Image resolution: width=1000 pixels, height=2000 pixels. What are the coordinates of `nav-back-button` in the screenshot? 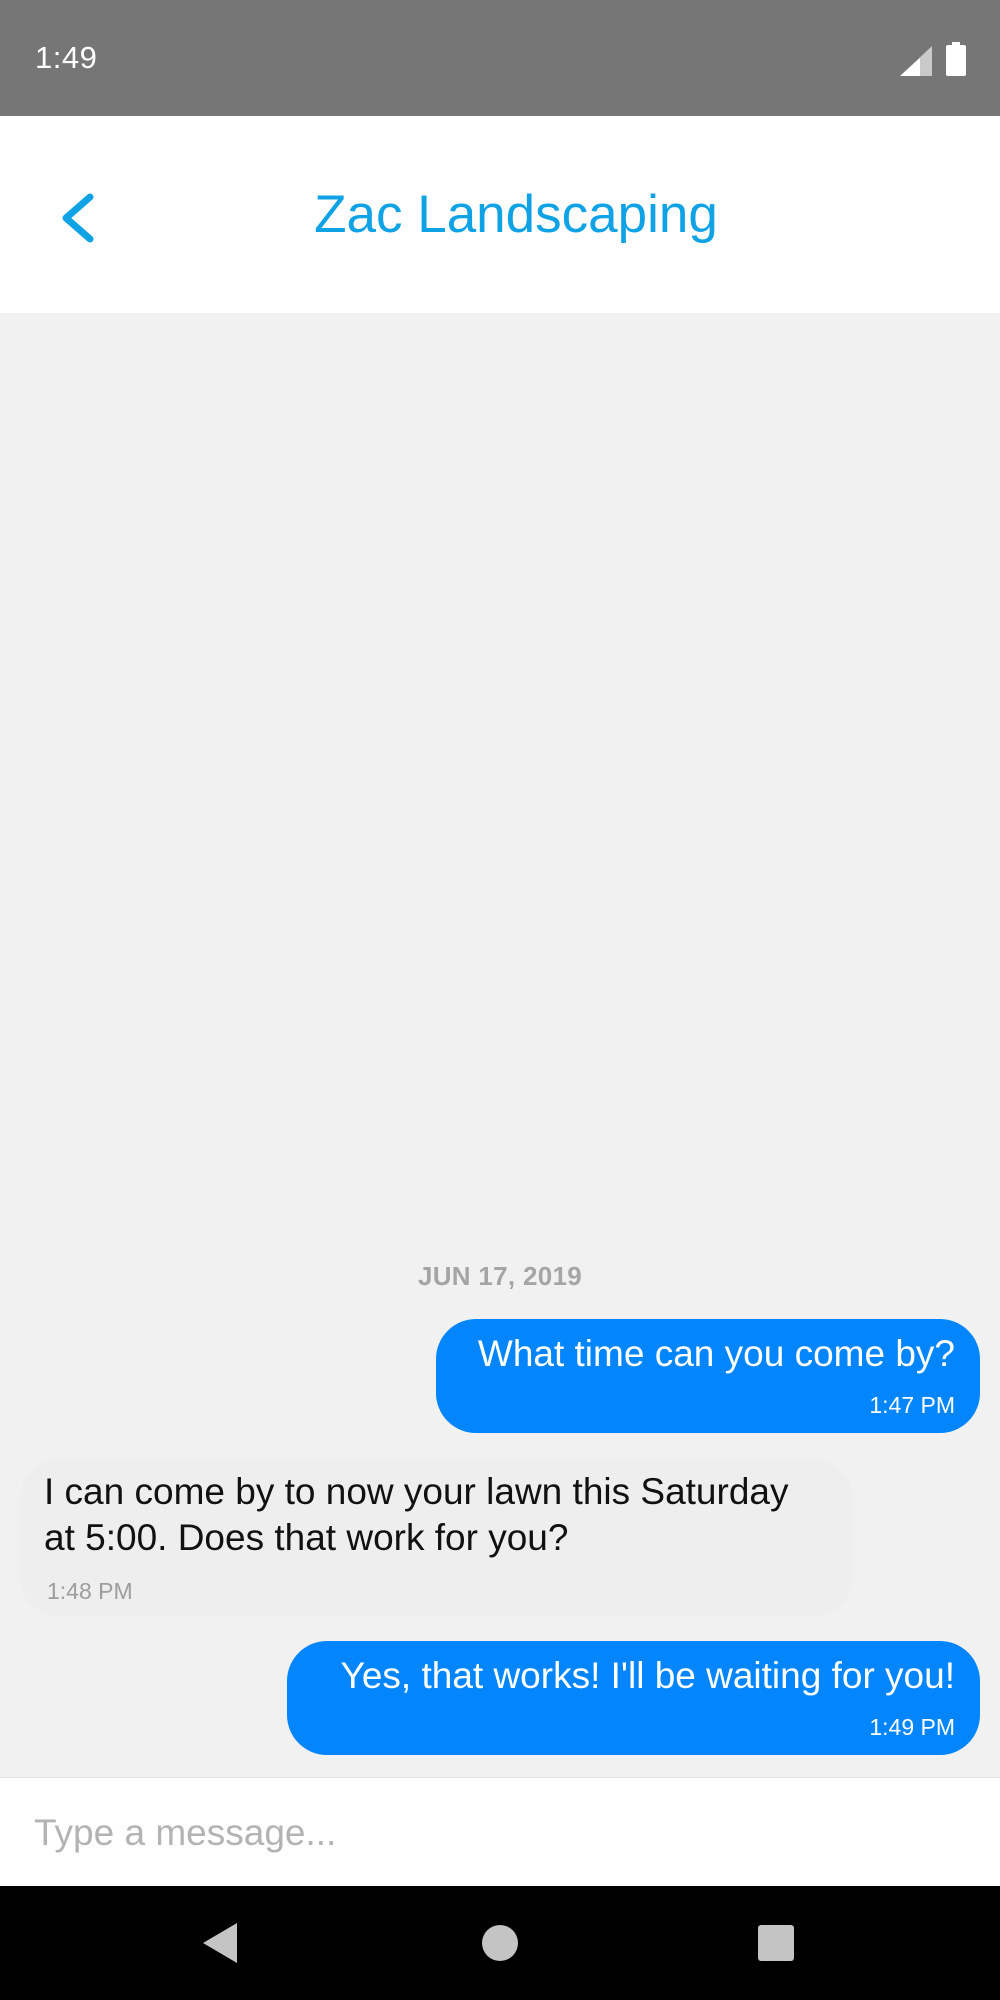 It's located at (222, 1943).